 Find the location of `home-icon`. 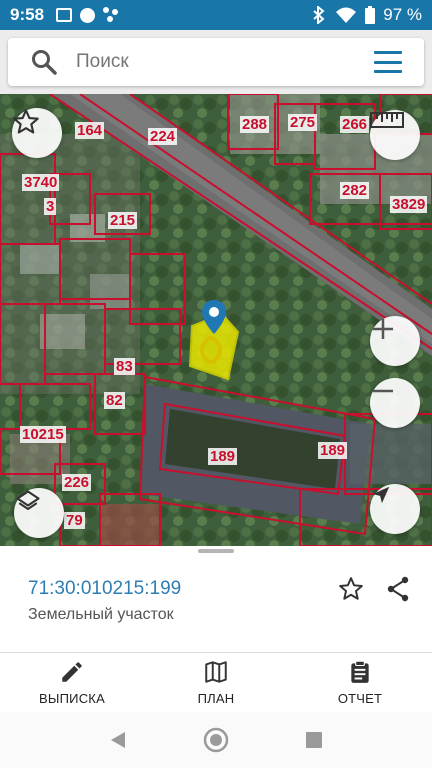

home-icon is located at coordinates (216, 740).